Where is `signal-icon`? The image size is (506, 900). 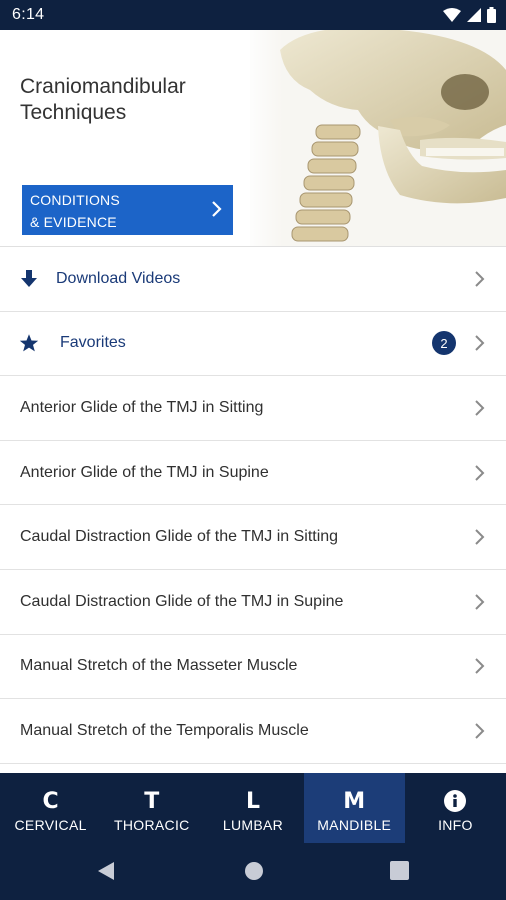
signal-icon is located at coordinates (474, 15).